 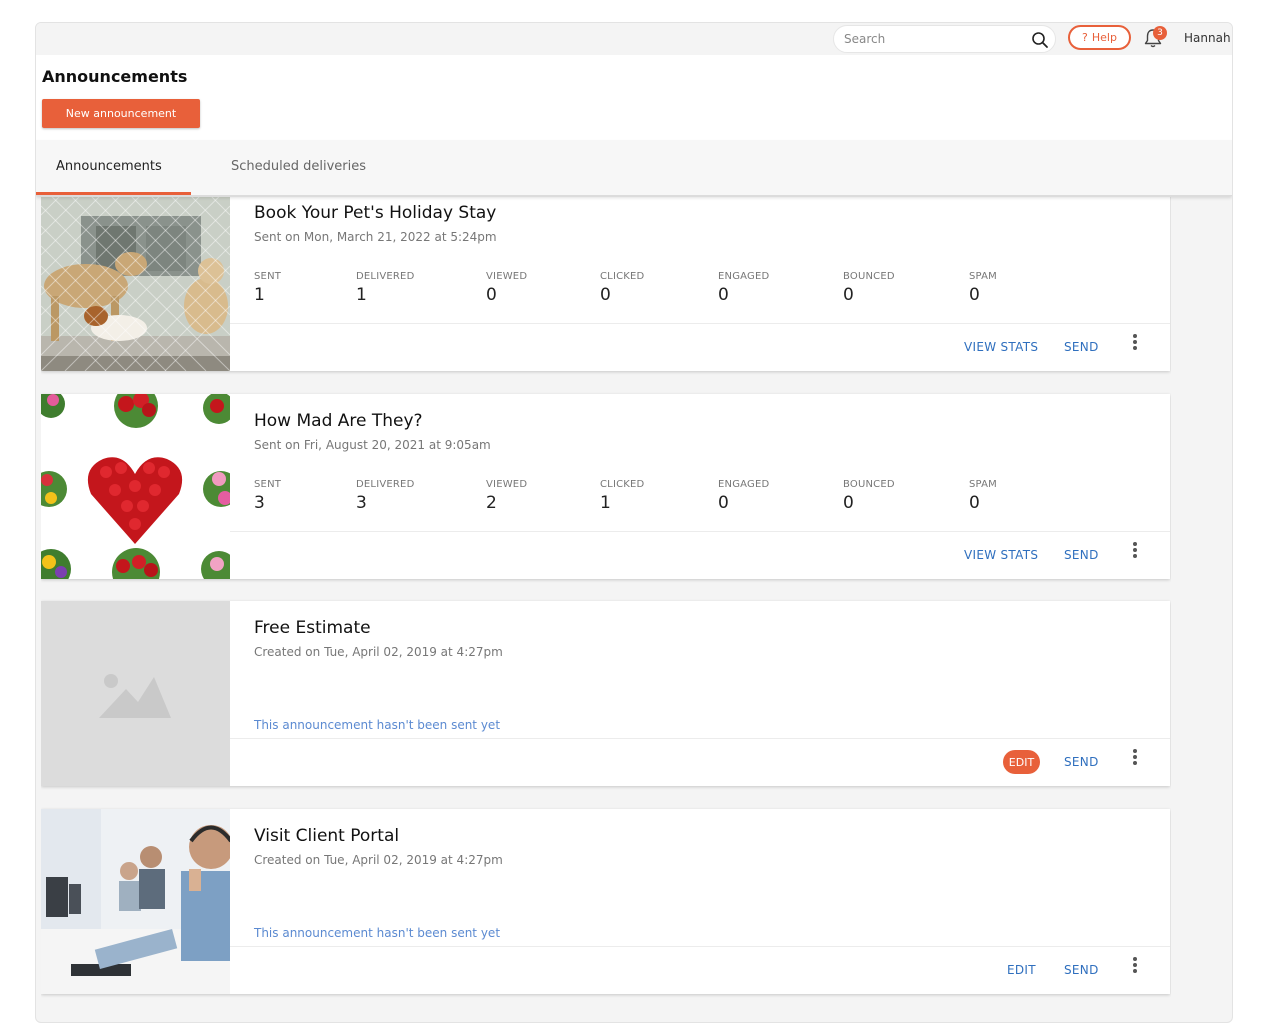 I want to click on tab-bar: Announcements Scheduled deliveries, so click(x=634, y=168).